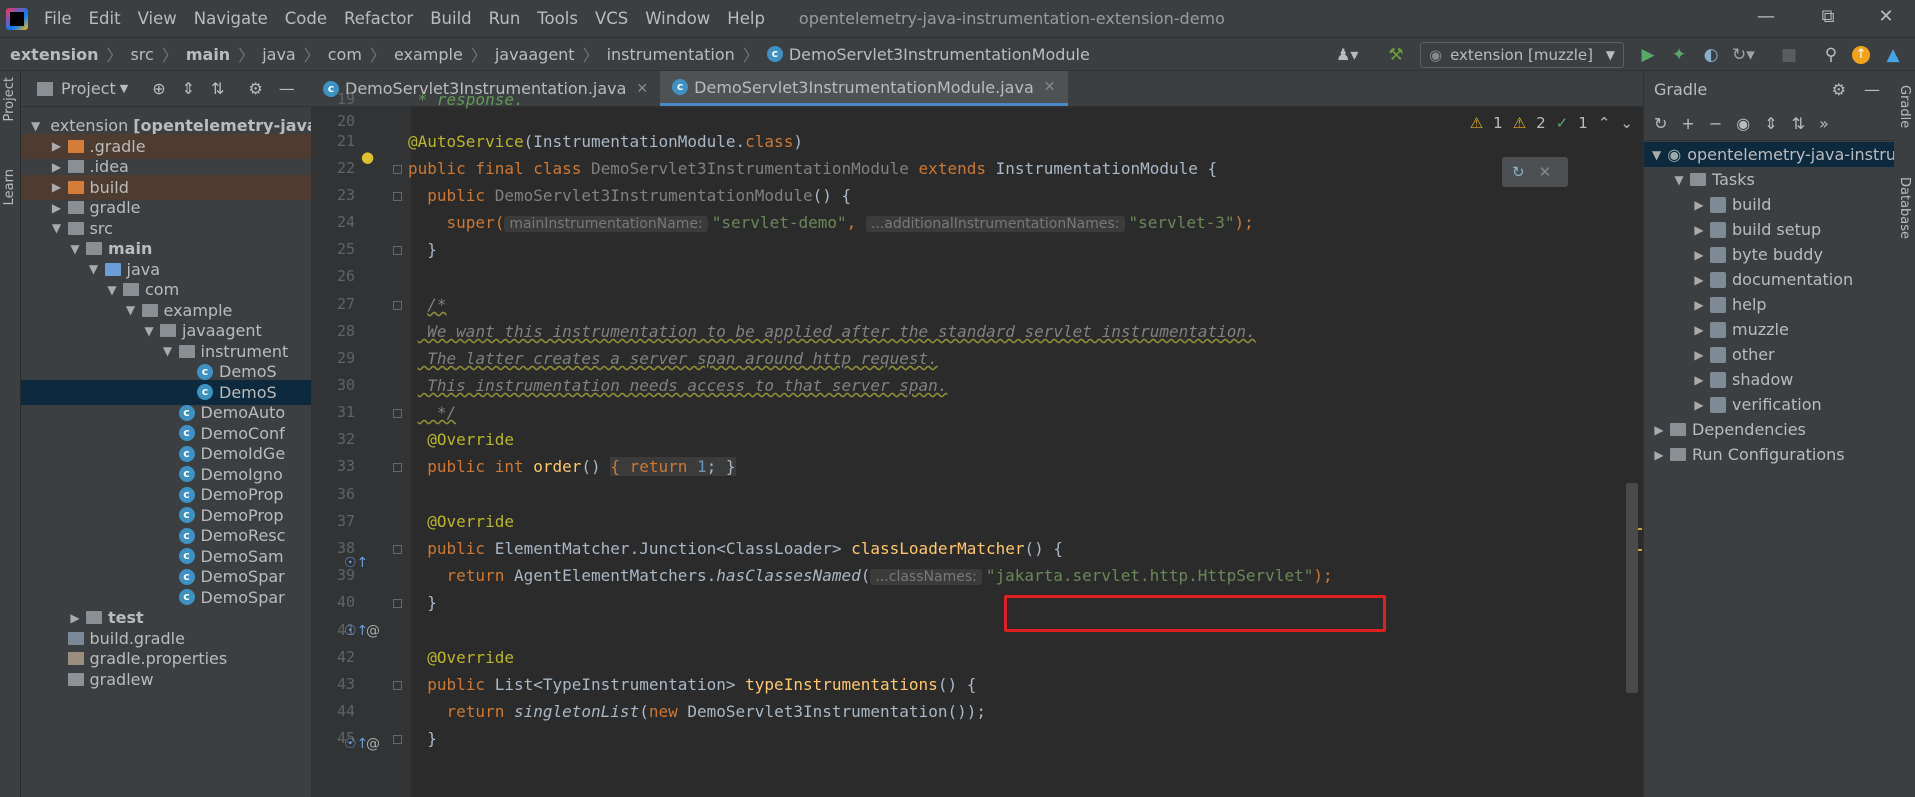  I want to click on breadcrumb-instrumentation: instrumentation, so click(671, 54).